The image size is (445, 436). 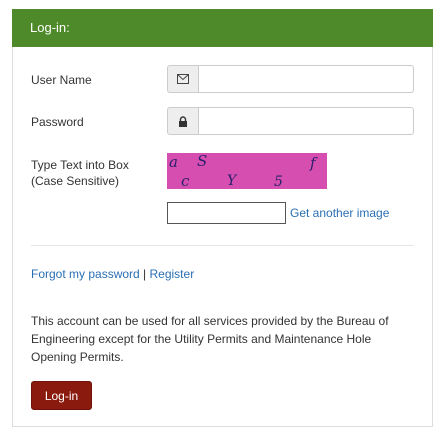 I want to click on account-links: Forgot my password | Register, so click(x=112, y=274).